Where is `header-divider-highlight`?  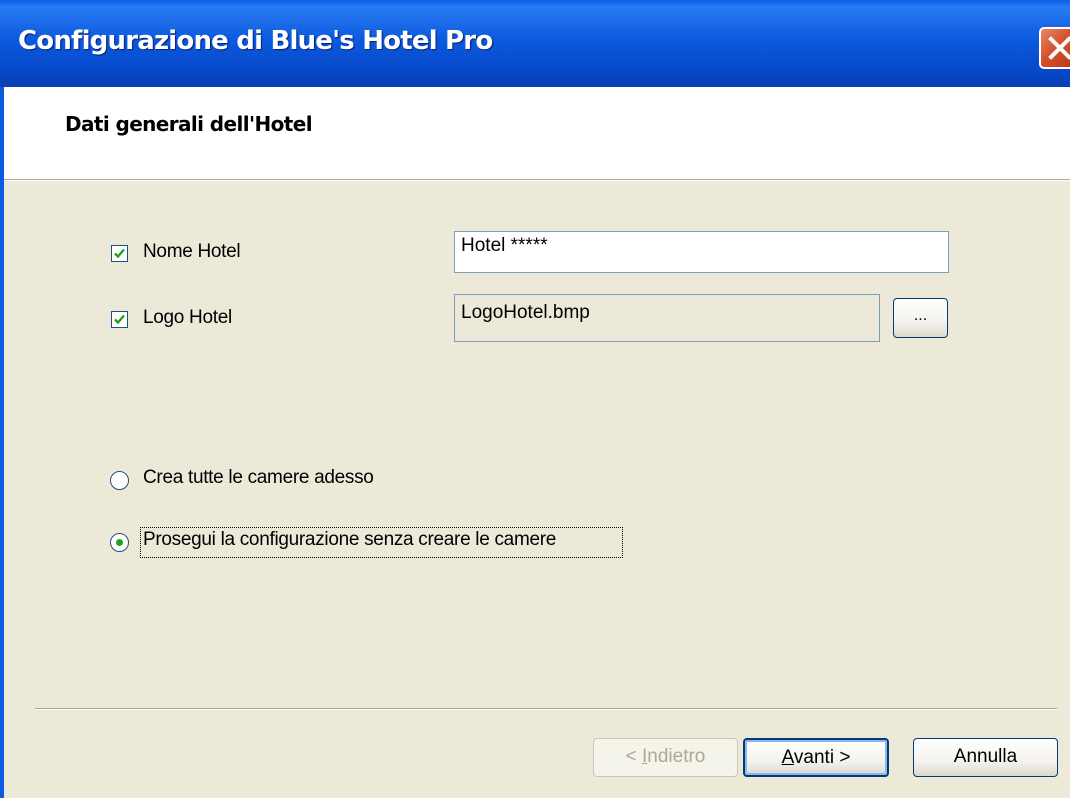 header-divider-highlight is located at coordinates (537, 180).